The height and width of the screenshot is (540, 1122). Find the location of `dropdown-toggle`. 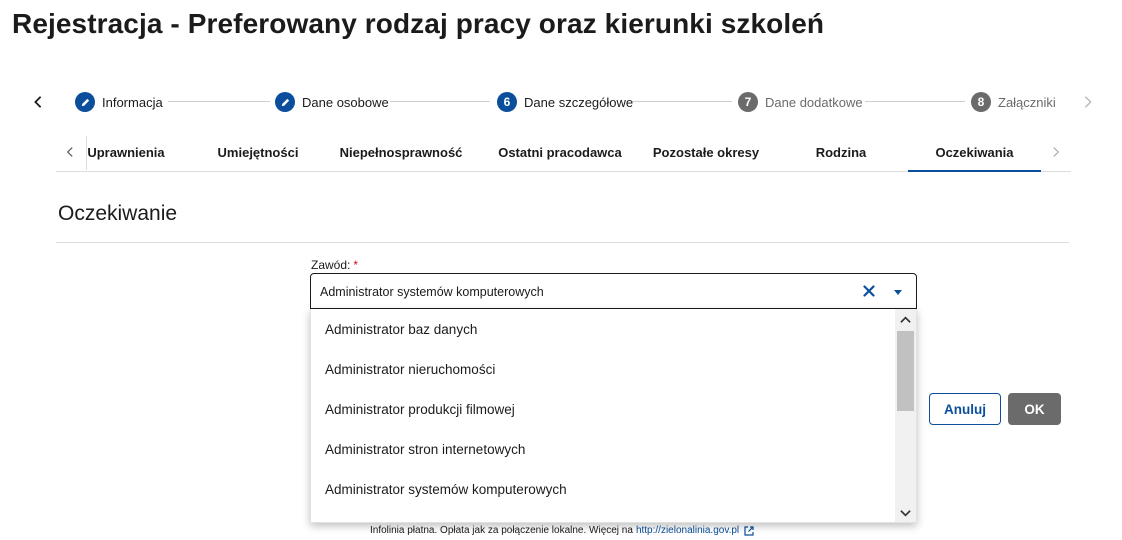

dropdown-toggle is located at coordinates (898, 292).